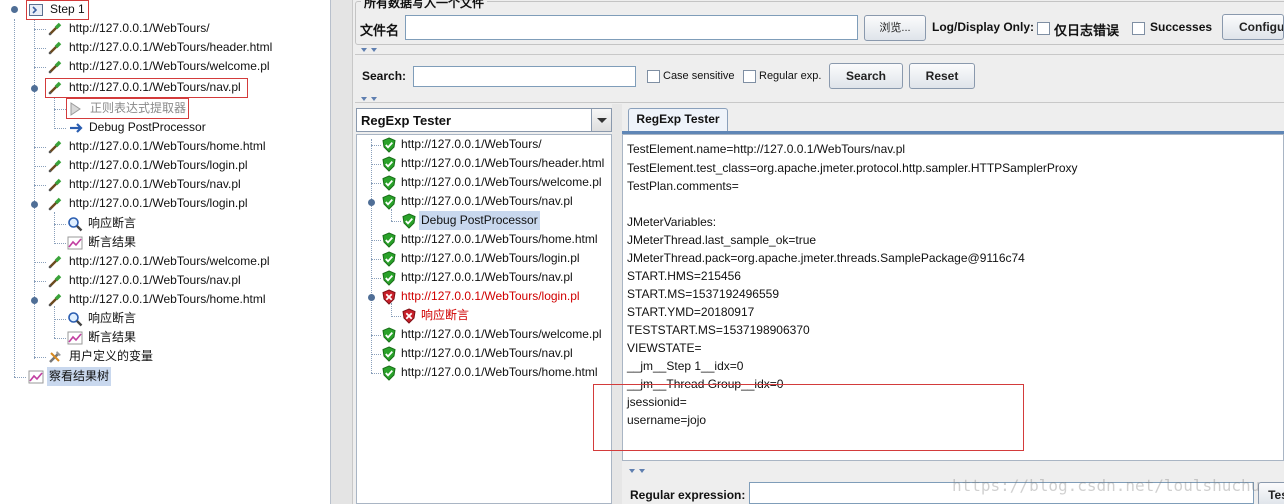 The image size is (1284, 504). Describe the element at coordinates (1181, 27) in the screenshot. I see `successes-label: Successes` at that location.